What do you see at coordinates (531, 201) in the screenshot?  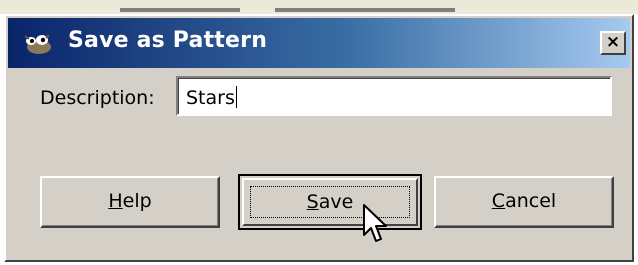 I see `cancel-label-rest: ancel` at bounding box center [531, 201].